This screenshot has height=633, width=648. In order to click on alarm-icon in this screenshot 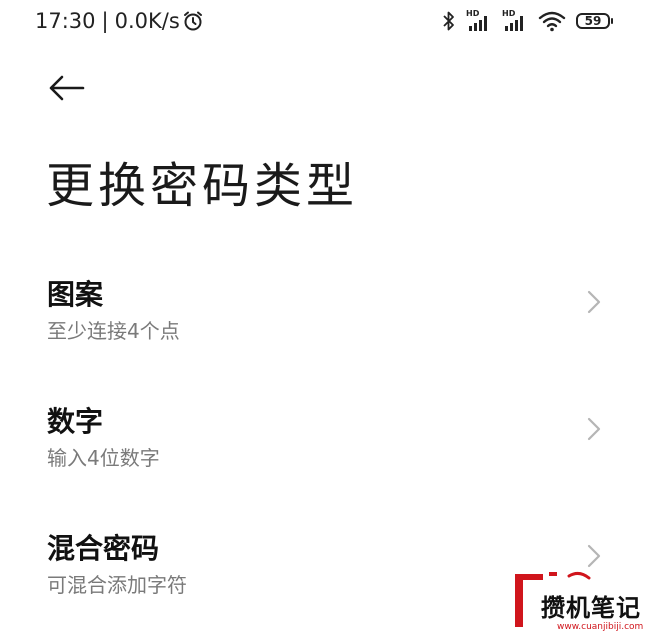, I will do `click(192, 21)`.